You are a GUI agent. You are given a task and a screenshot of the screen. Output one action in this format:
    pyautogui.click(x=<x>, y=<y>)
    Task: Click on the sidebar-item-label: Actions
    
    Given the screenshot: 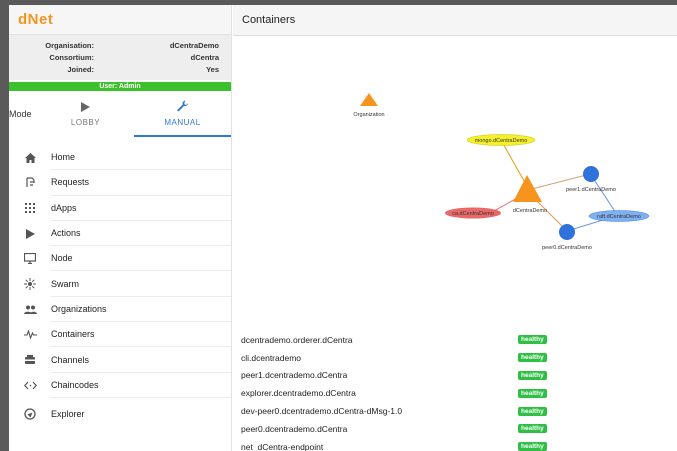 What is the action you would take?
    pyautogui.click(x=141, y=234)
    